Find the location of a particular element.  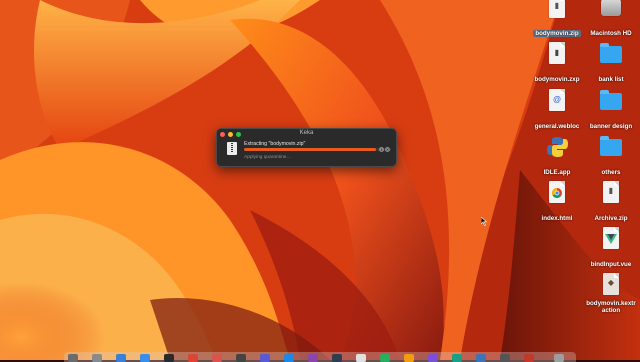

desktop-icon-general-webloc: @ general.webloc is located at coordinates (557, 111).